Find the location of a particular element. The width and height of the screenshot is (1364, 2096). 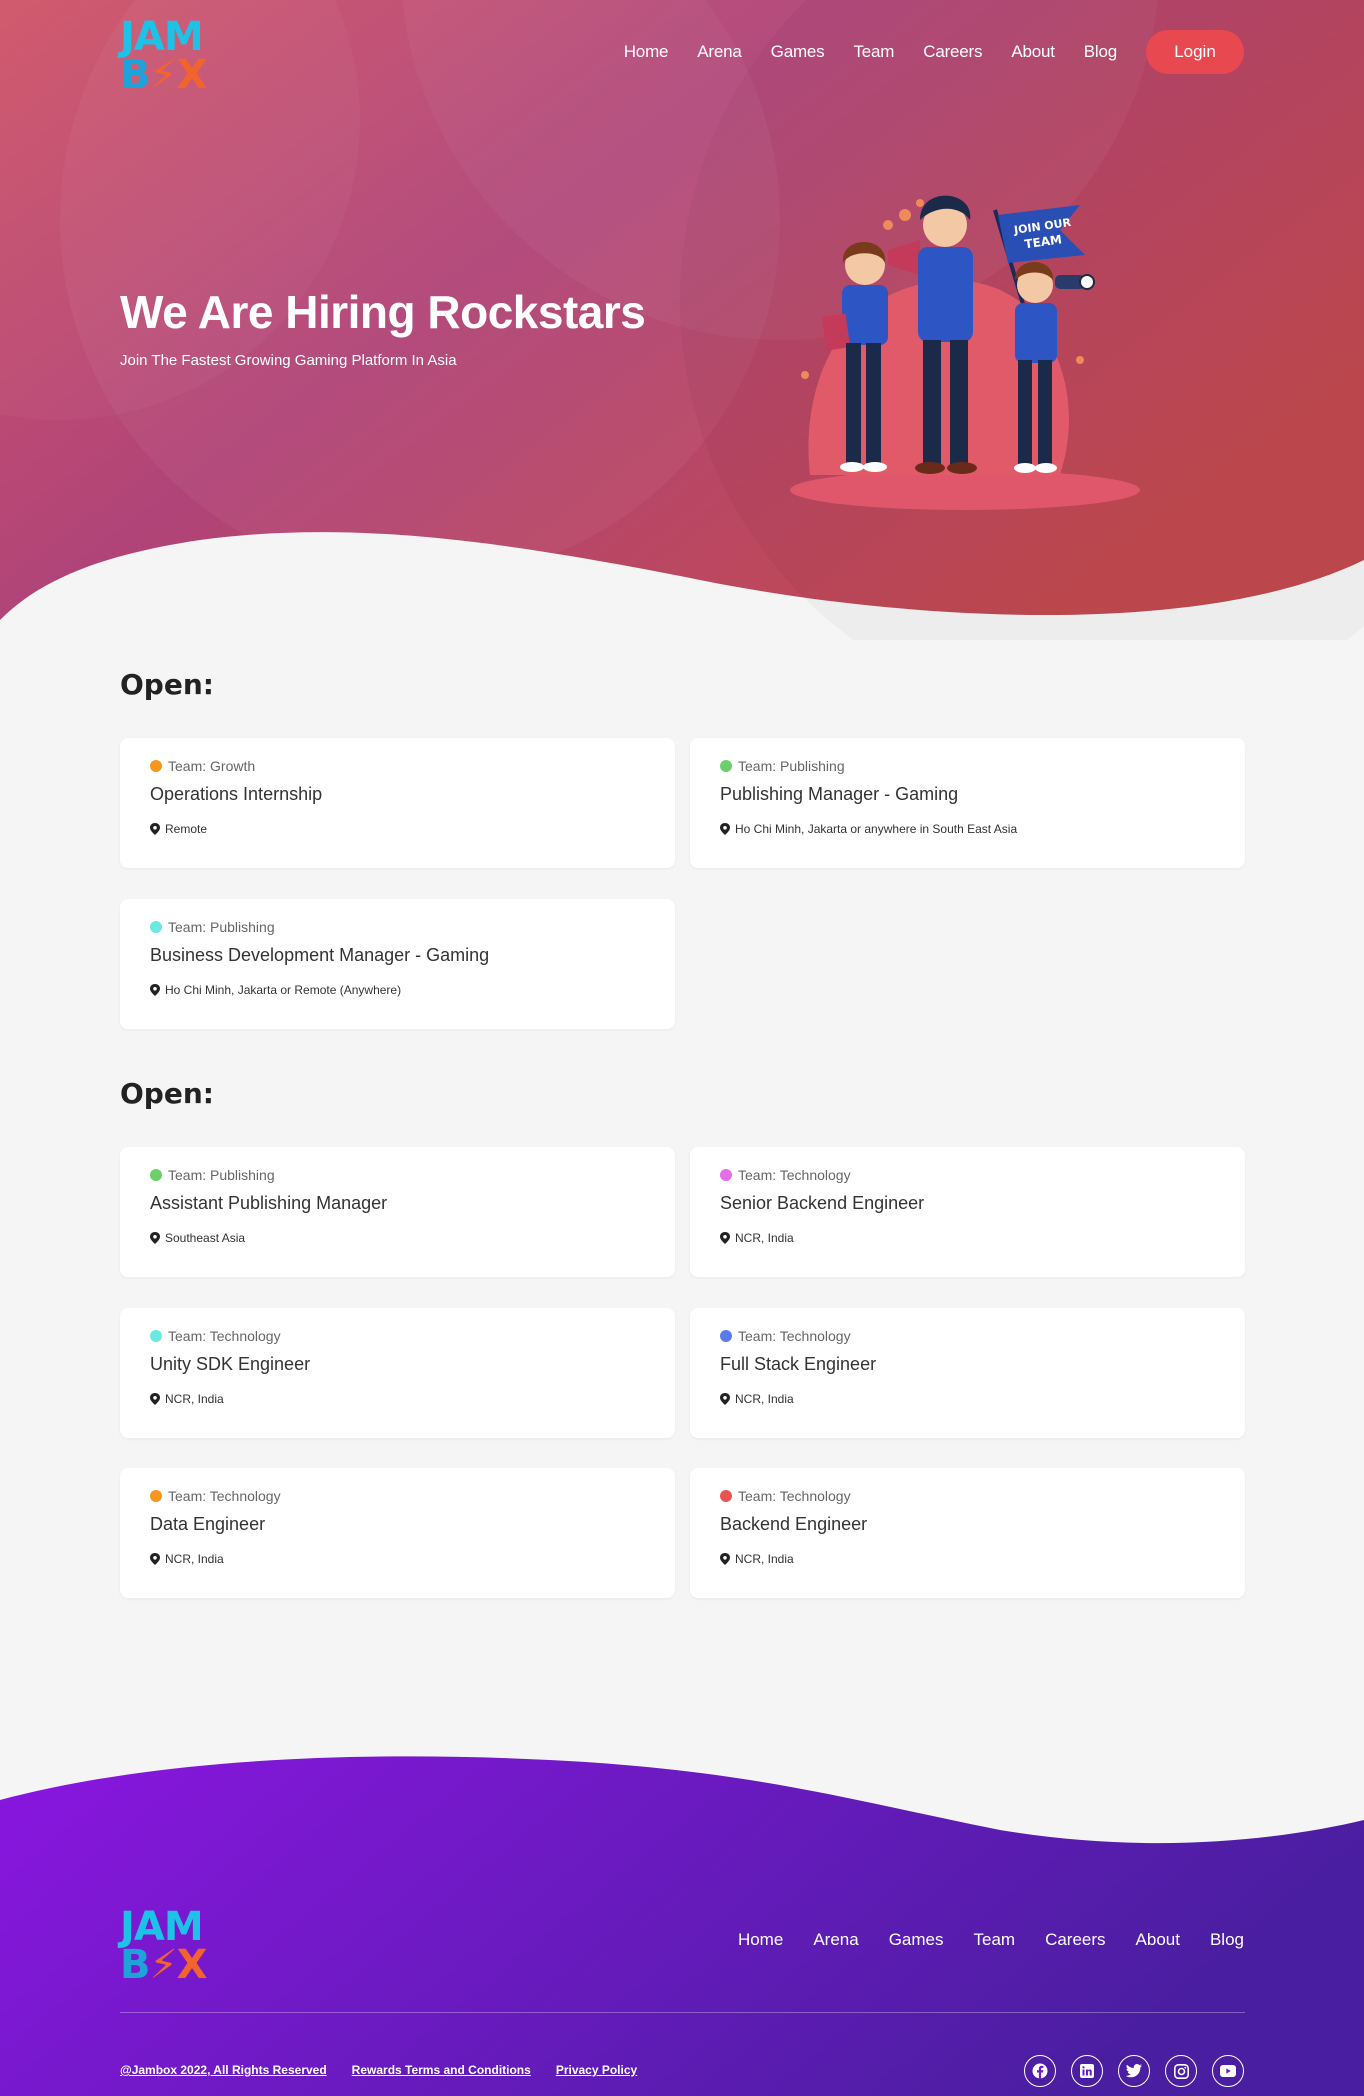

footer-nav-games: Games is located at coordinates (916, 1940).